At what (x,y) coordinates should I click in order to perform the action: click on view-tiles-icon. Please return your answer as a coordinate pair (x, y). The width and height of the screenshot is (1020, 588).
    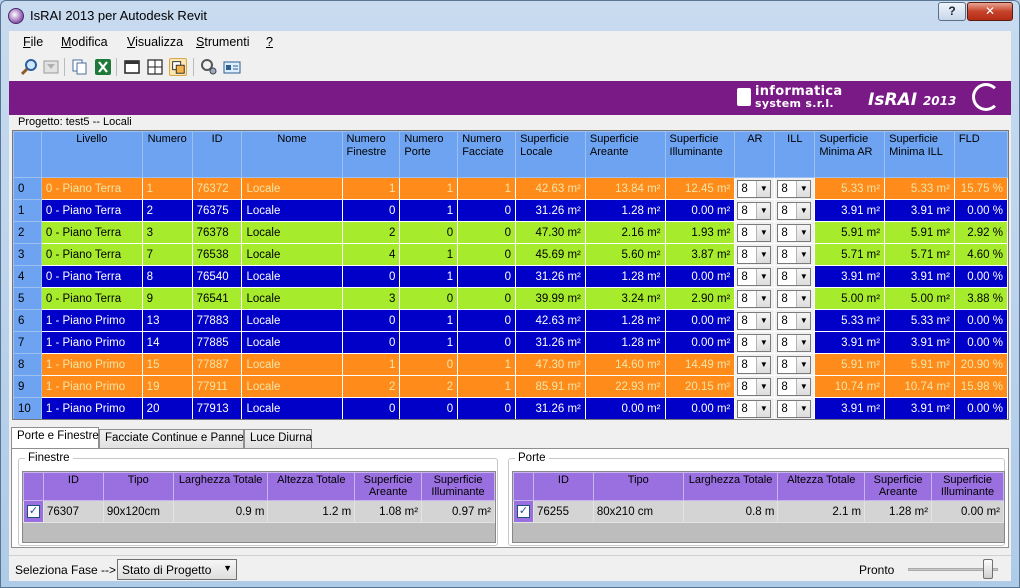
    Looking at the image, I should click on (178, 67).